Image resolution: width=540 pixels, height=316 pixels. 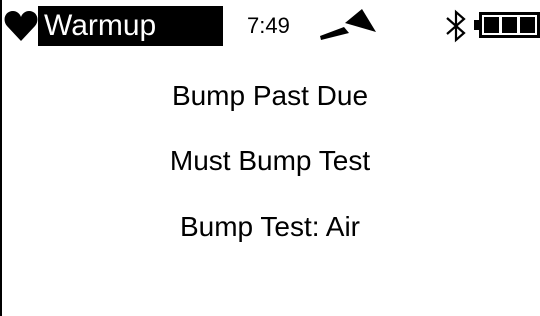 What do you see at coordinates (270, 95) in the screenshot?
I see `message-bump-past-due: Bump Past Due` at bounding box center [270, 95].